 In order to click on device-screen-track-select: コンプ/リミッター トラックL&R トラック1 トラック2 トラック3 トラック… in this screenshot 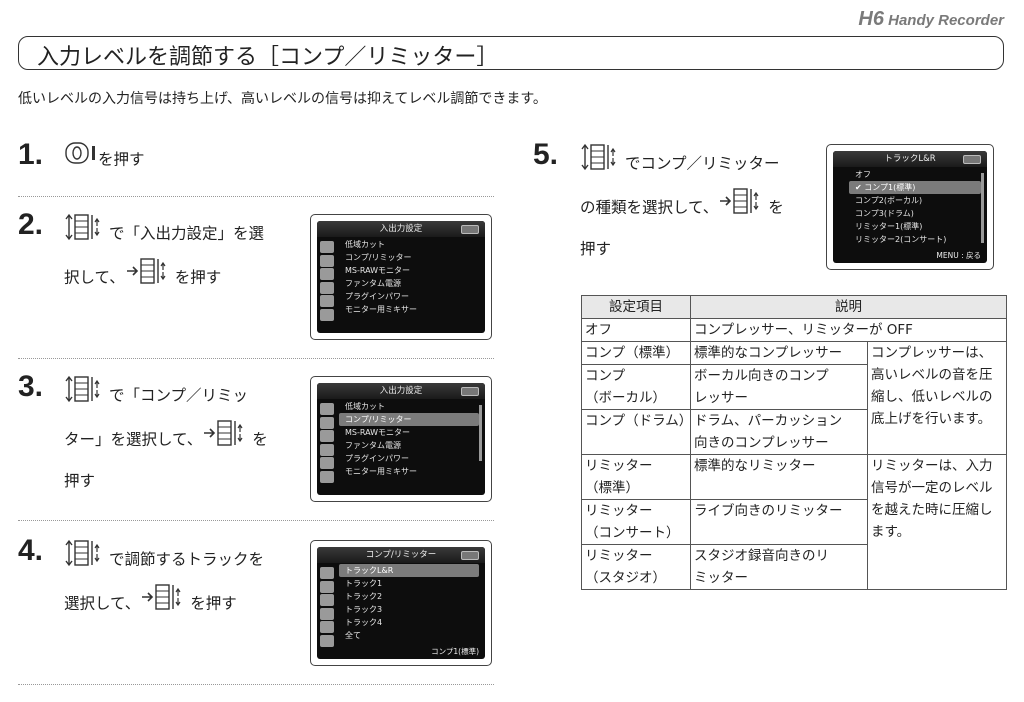, I will do `click(401, 603)`.